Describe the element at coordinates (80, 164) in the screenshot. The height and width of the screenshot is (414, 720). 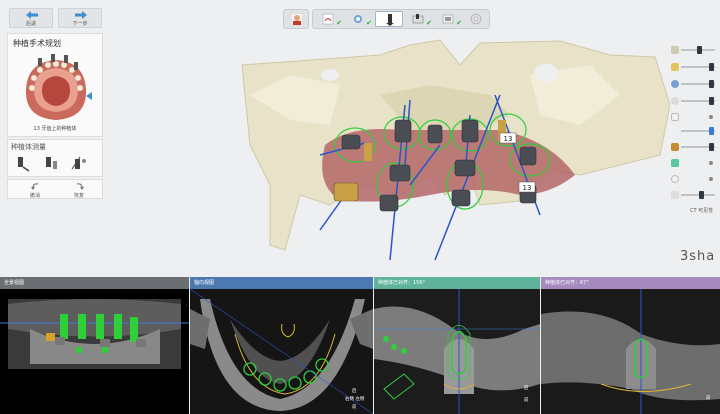
I see `measure-tool-3-icon` at that location.